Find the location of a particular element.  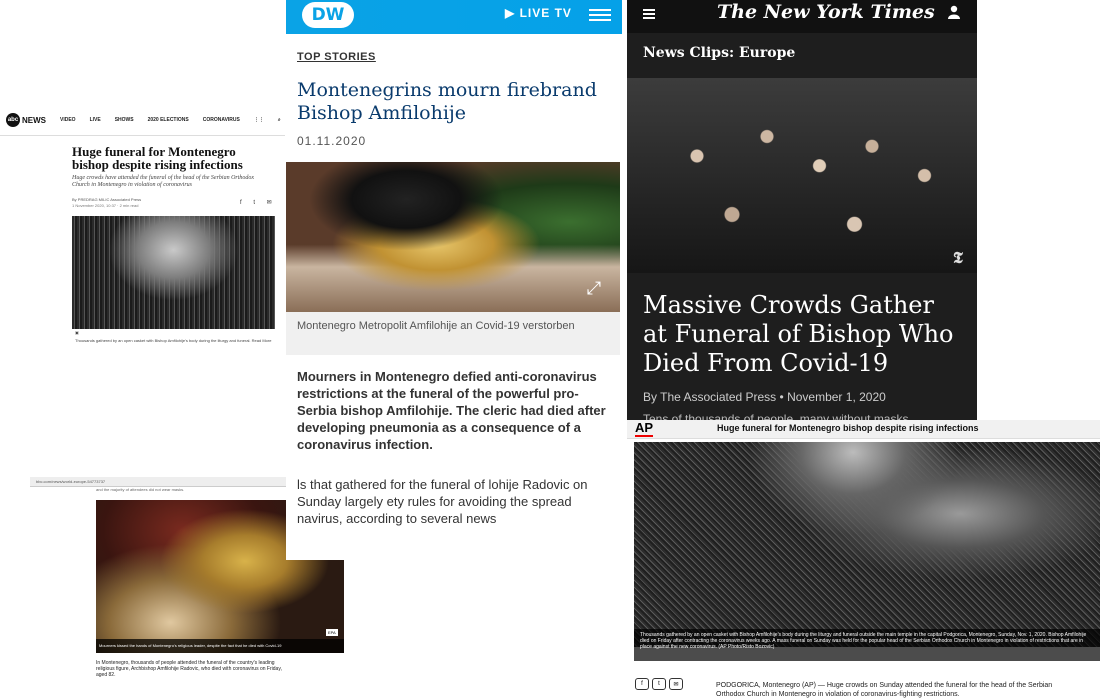

user-account-icon is located at coordinates (954, 12).